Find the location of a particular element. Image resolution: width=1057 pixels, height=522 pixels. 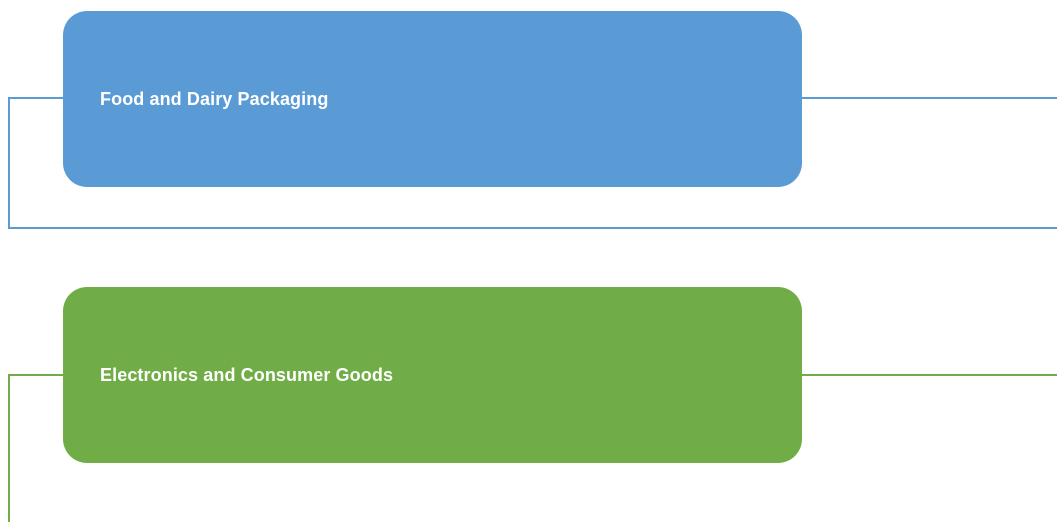

electronics-left-connector is located at coordinates (35, 448).